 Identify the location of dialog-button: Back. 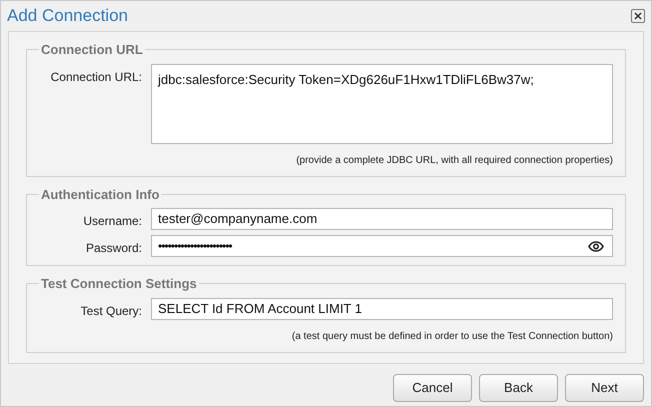
(518, 388).